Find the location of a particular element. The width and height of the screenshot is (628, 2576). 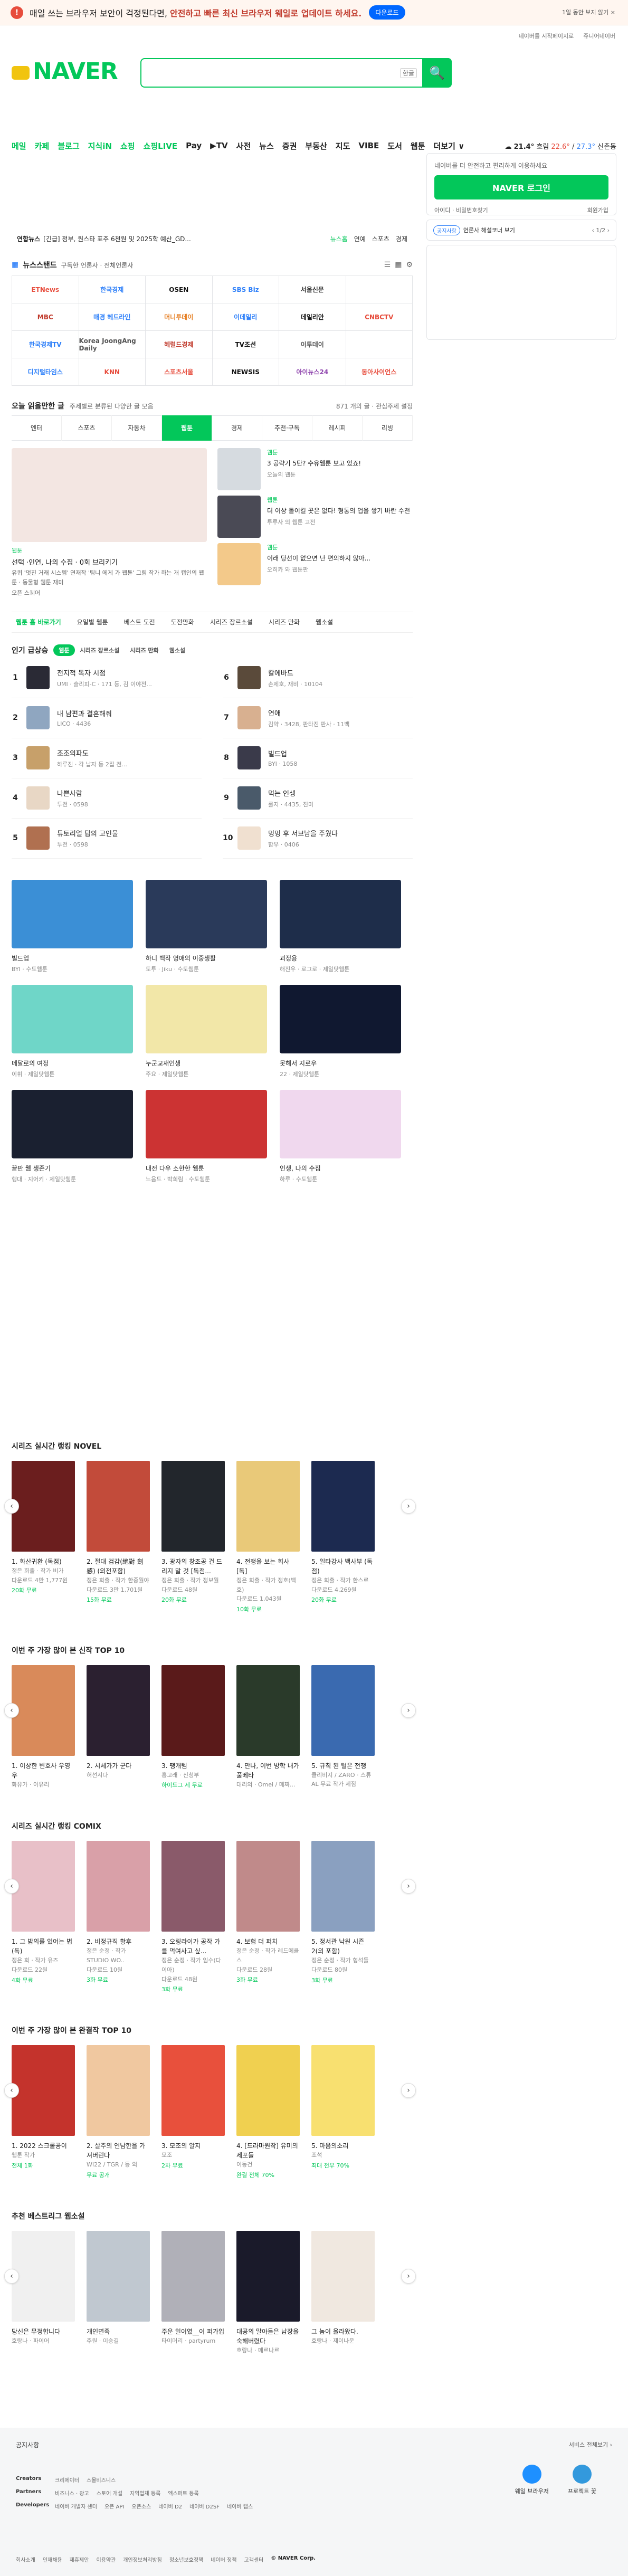

press-logo: KNN is located at coordinates (112, 372).